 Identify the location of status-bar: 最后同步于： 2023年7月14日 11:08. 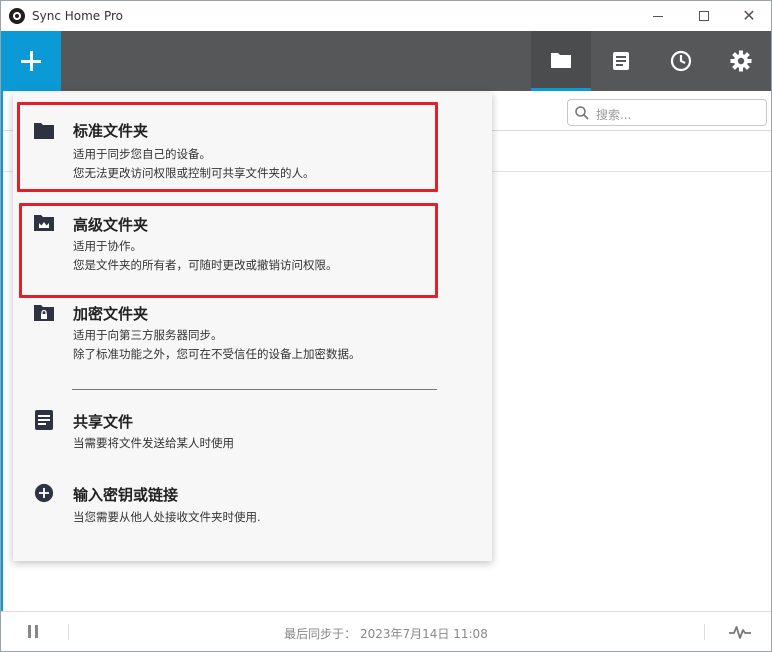
(386, 631).